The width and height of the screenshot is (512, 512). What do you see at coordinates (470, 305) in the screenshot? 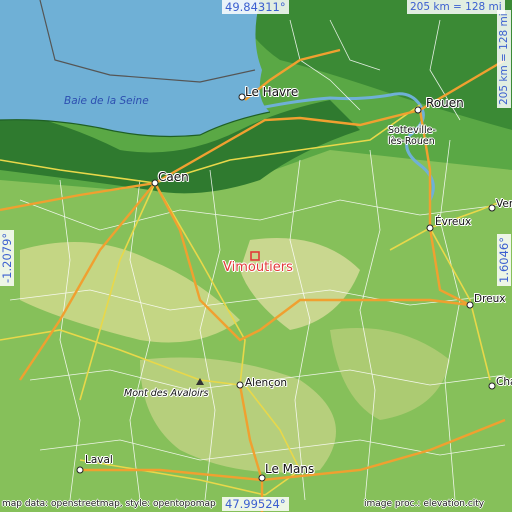
I see `city-marker-dreux` at bounding box center [470, 305].